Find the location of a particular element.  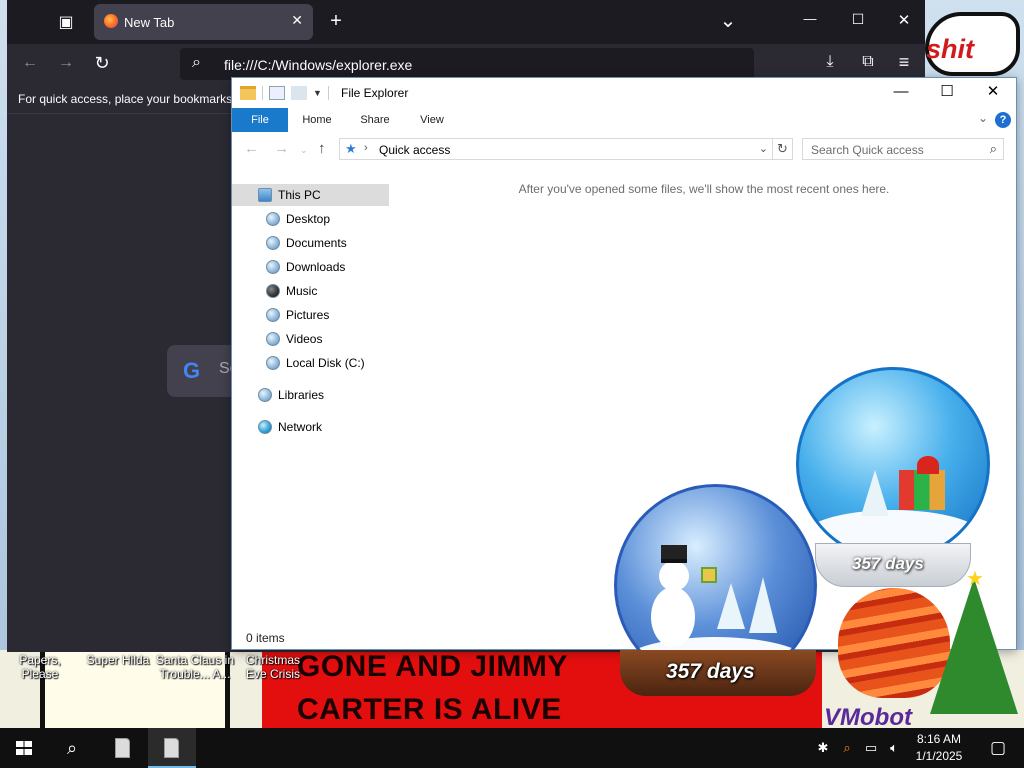

breadcrumb-quick-access: Quick access is located at coordinates (414, 150).